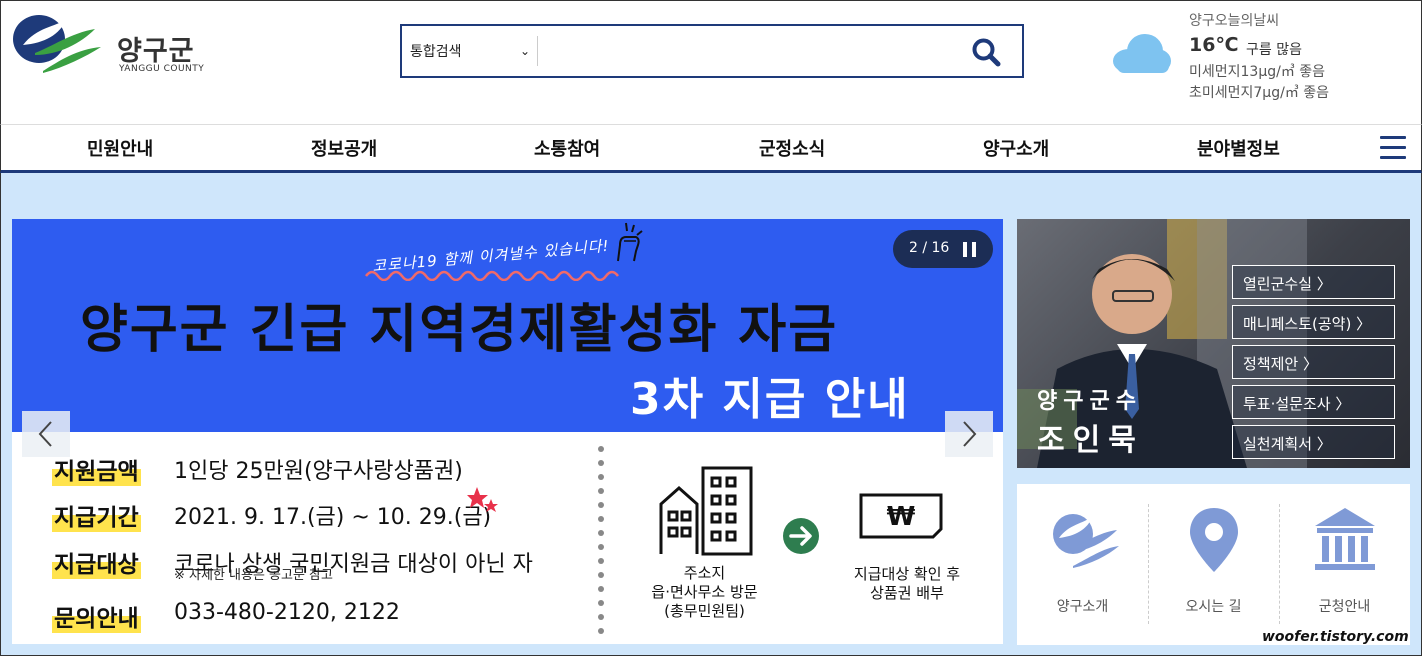 This screenshot has width=1422, height=656. Describe the element at coordinates (770, 399) in the screenshot. I see `banner-subheadline: 3차 지급 안내` at that location.